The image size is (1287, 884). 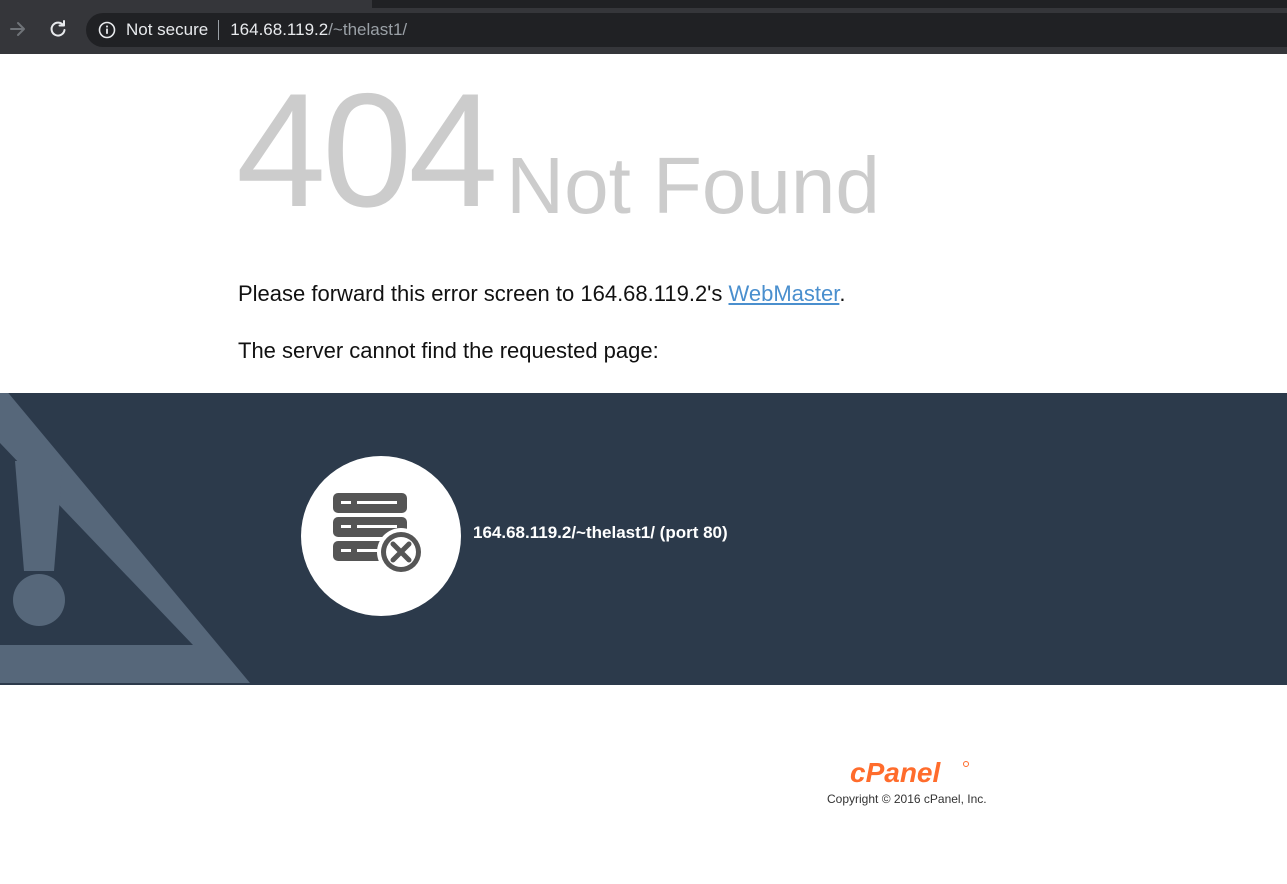 What do you see at coordinates (125, 538) in the screenshot?
I see `warning-triangle-icon` at bounding box center [125, 538].